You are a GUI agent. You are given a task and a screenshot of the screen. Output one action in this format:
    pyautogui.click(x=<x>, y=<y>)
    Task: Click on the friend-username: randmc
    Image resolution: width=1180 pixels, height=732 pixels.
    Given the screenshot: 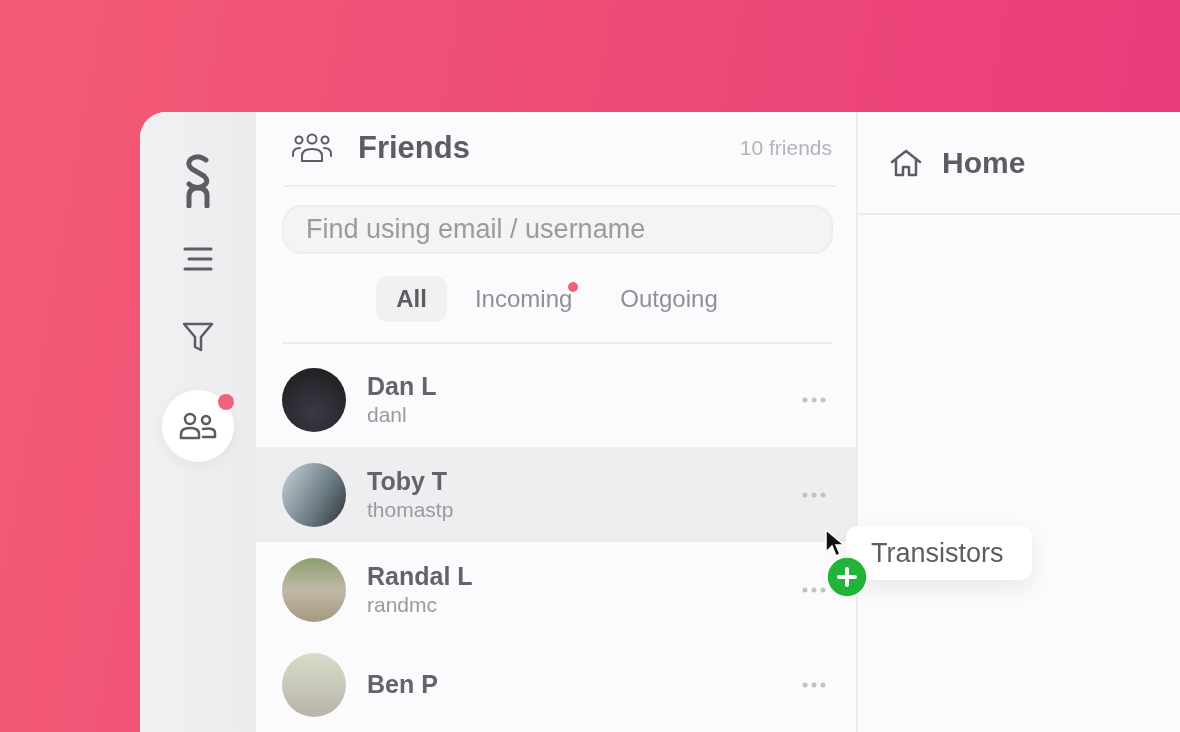 What is the action you would take?
    pyautogui.click(x=403, y=605)
    